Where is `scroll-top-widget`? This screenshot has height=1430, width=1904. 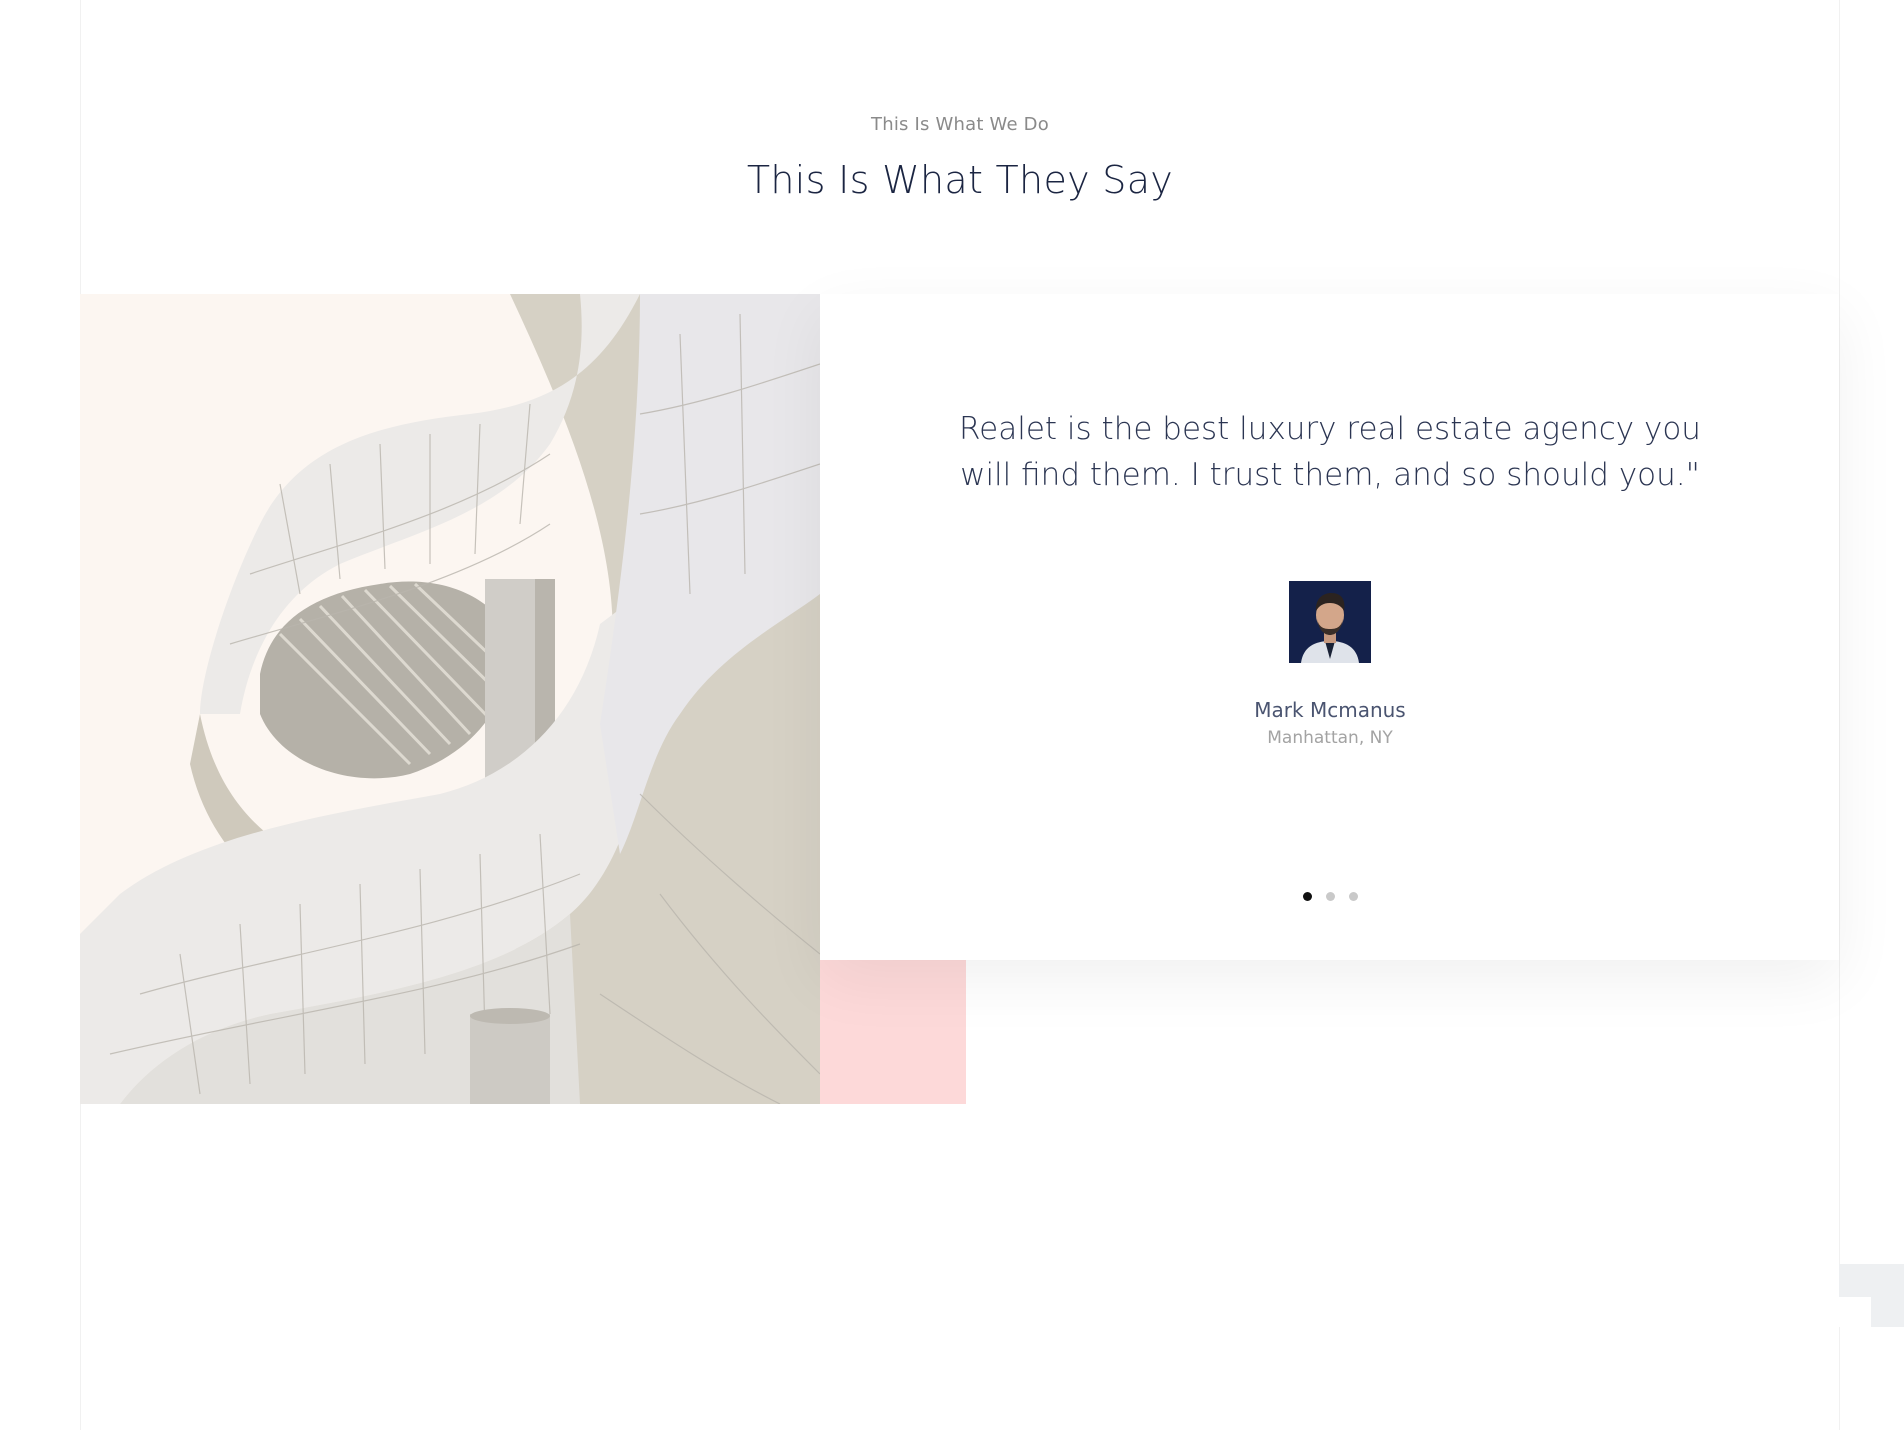
scroll-top-widget is located at coordinates (1871, 1295).